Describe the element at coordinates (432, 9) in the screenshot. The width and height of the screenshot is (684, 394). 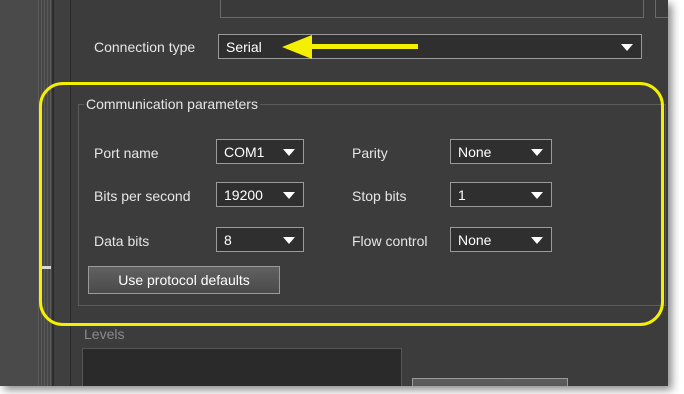
I see `top-field` at that location.